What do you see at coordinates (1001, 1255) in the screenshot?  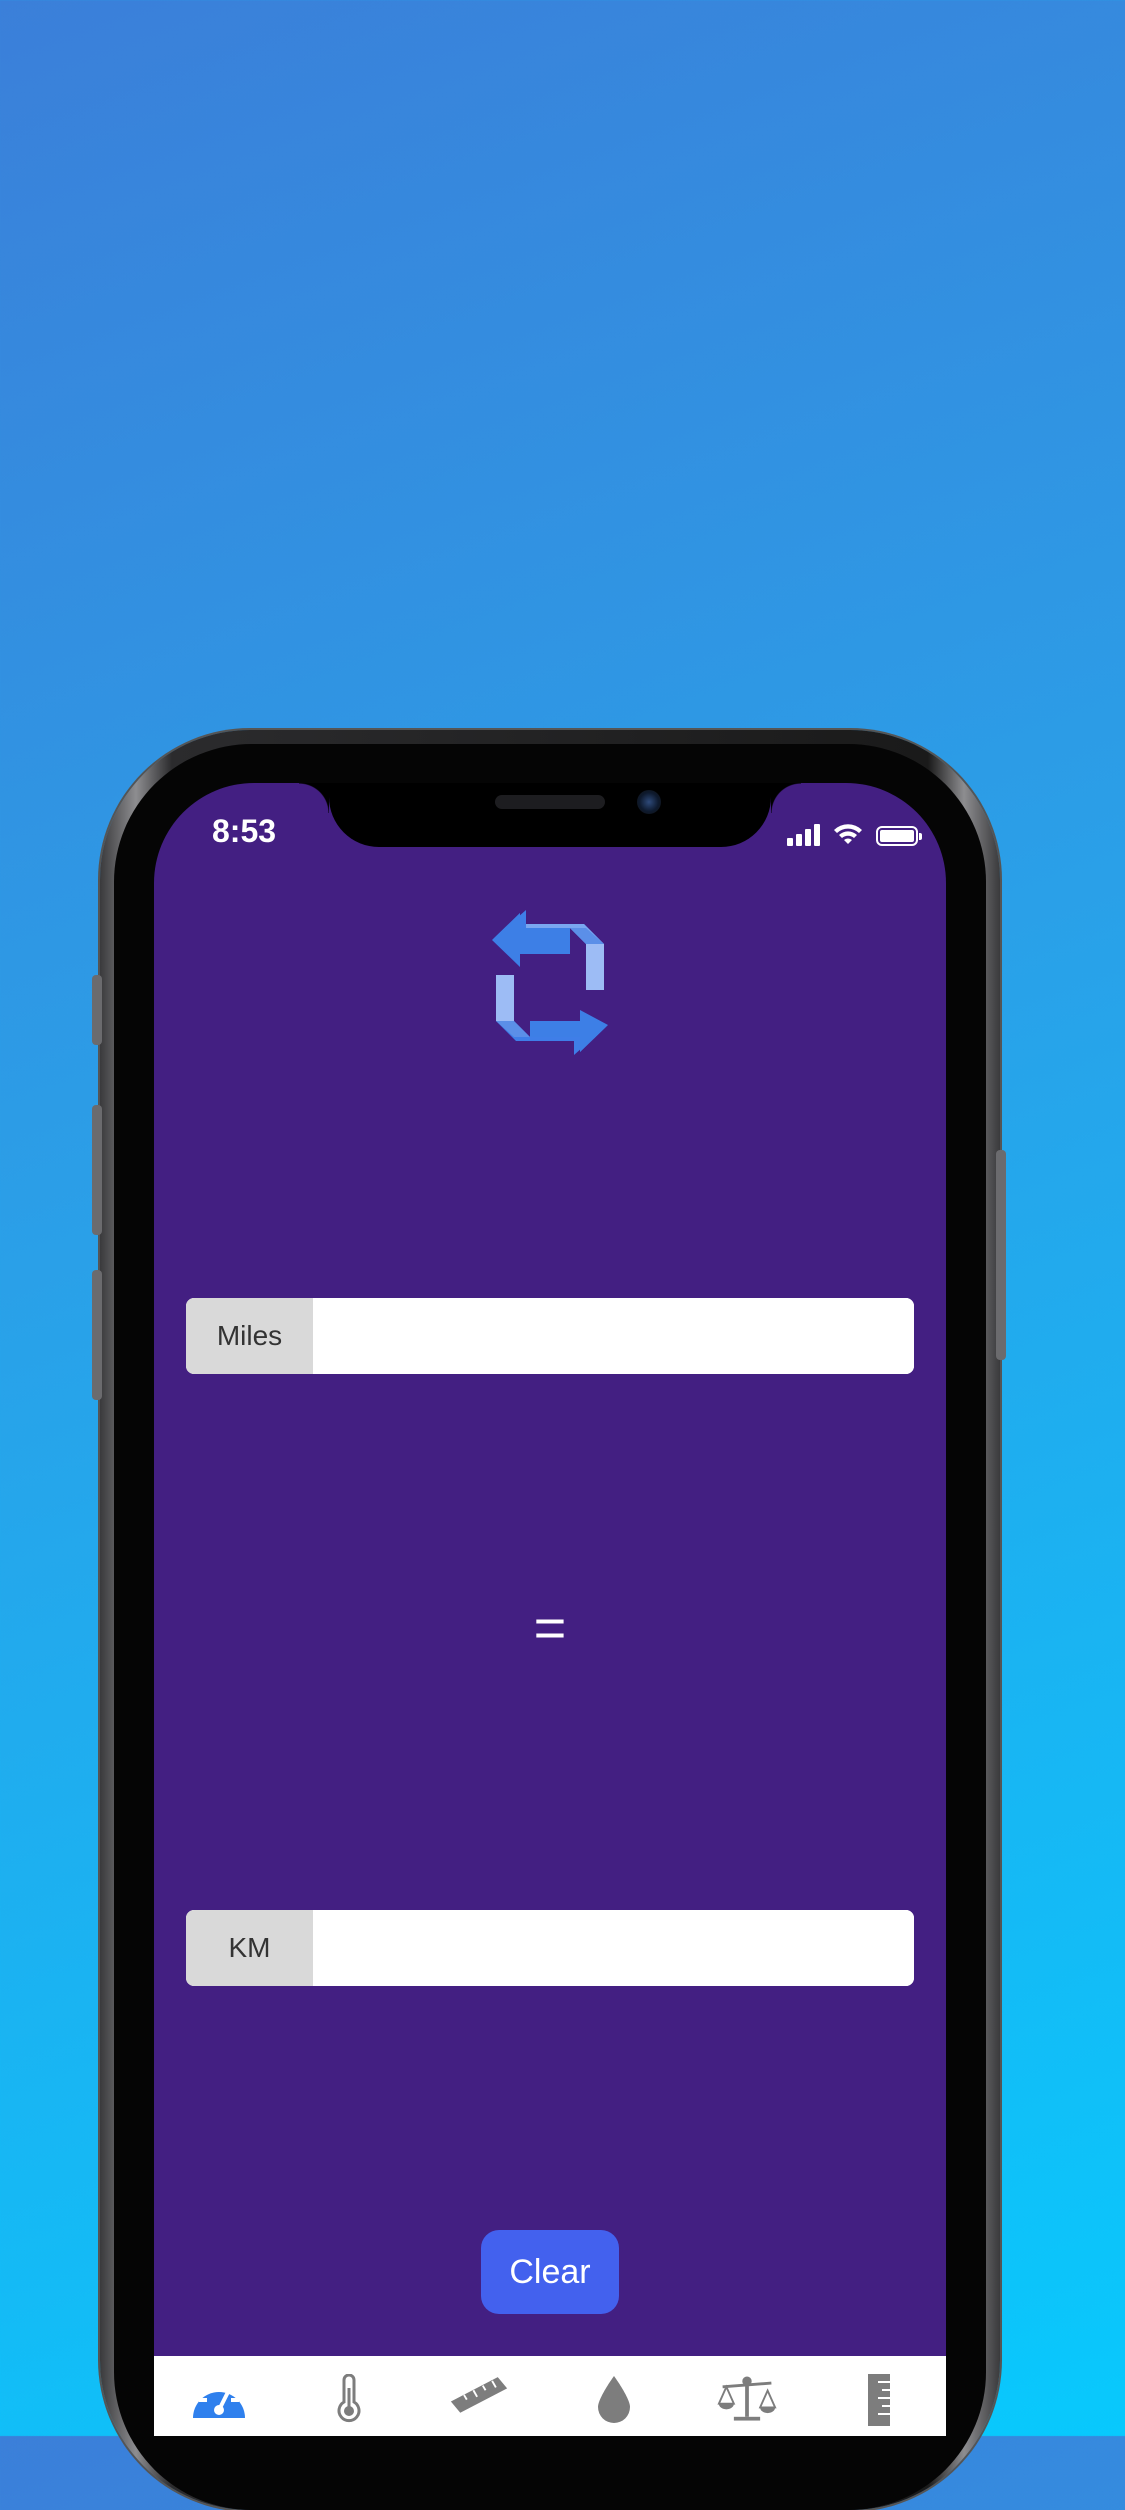 I see `power-button` at bounding box center [1001, 1255].